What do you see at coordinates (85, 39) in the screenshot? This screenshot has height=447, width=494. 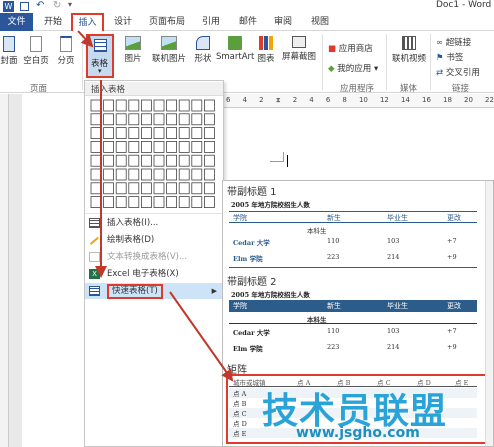 I see `arrow-tab-to-table` at bounding box center [85, 39].